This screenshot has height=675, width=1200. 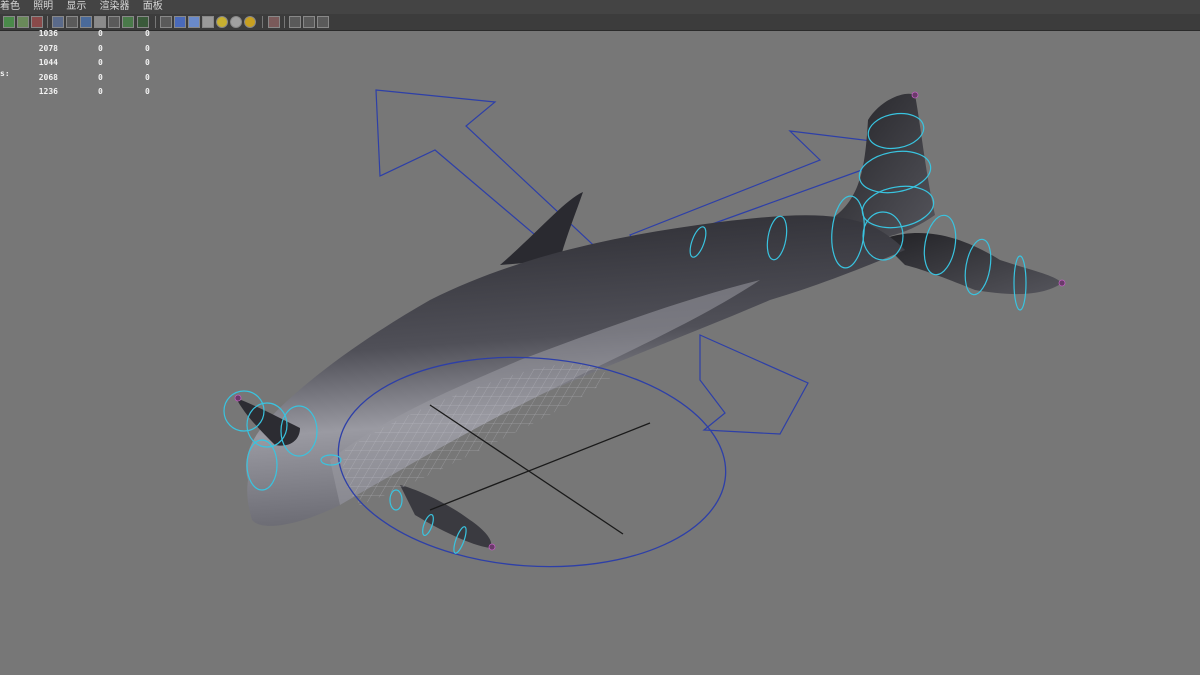 What do you see at coordinates (323, 22) in the screenshot?
I see `share-icon` at bounding box center [323, 22].